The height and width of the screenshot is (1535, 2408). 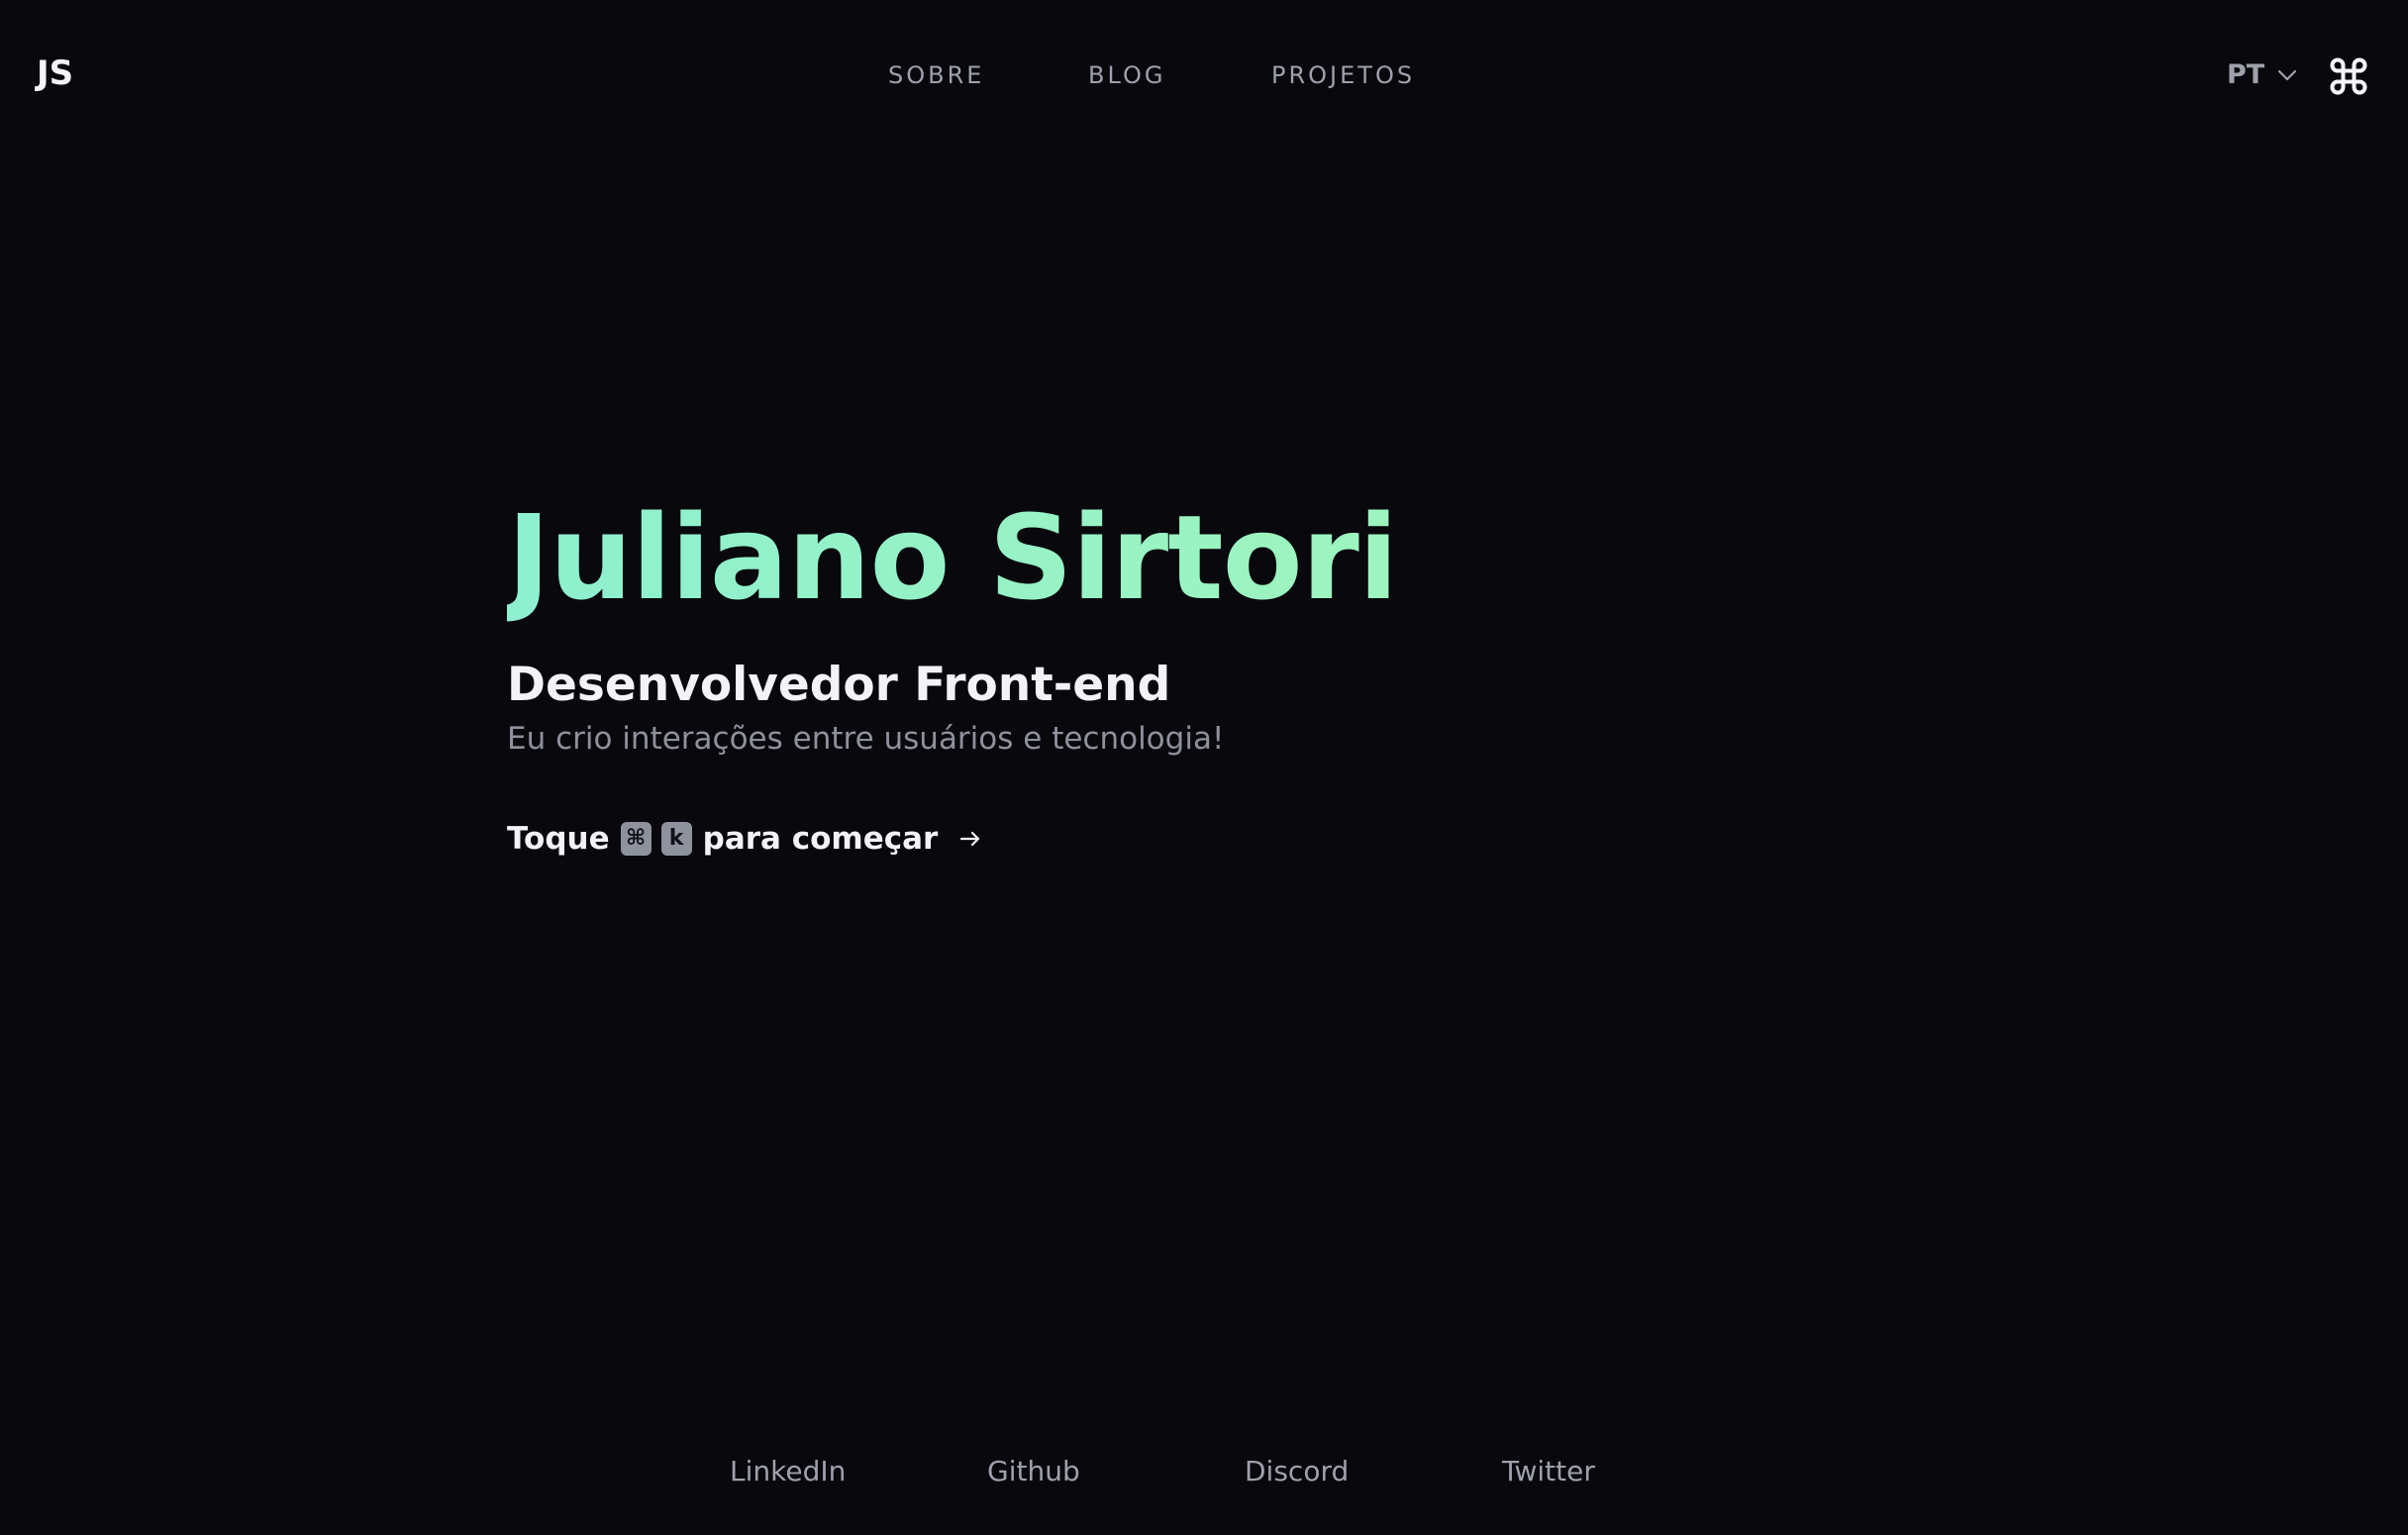 What do you see at coordinates (2348, 76) in the screenshot?
I see `command-menu-button` at bounding box center [2348, 76].